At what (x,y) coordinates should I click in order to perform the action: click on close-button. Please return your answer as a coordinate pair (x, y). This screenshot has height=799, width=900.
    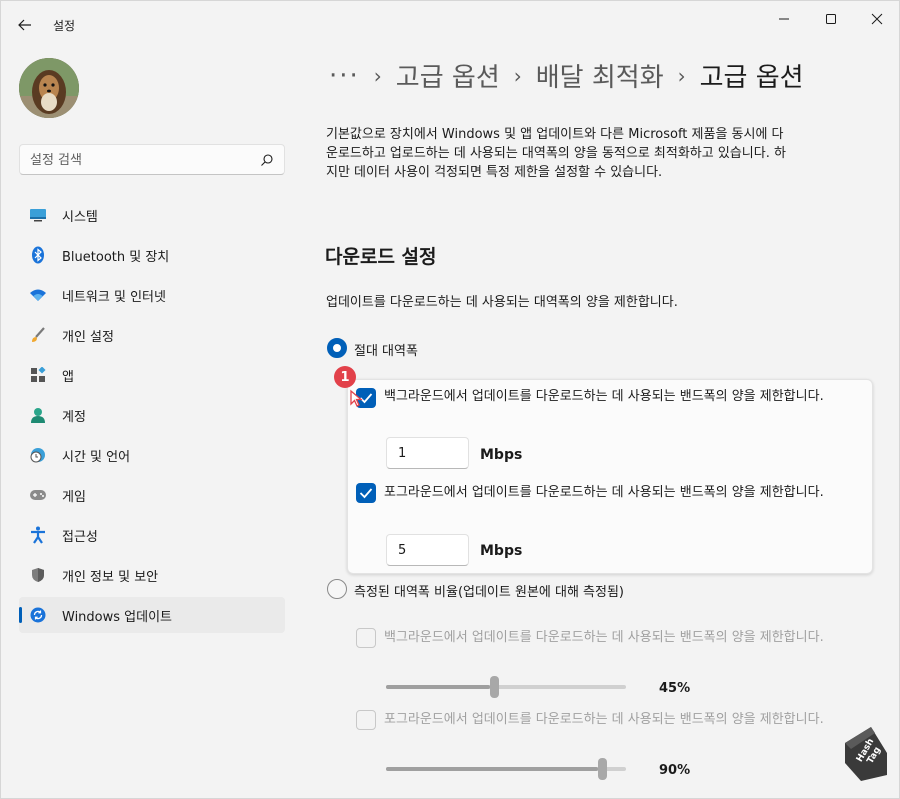
    Looking at the image, I should click on (877, 19).